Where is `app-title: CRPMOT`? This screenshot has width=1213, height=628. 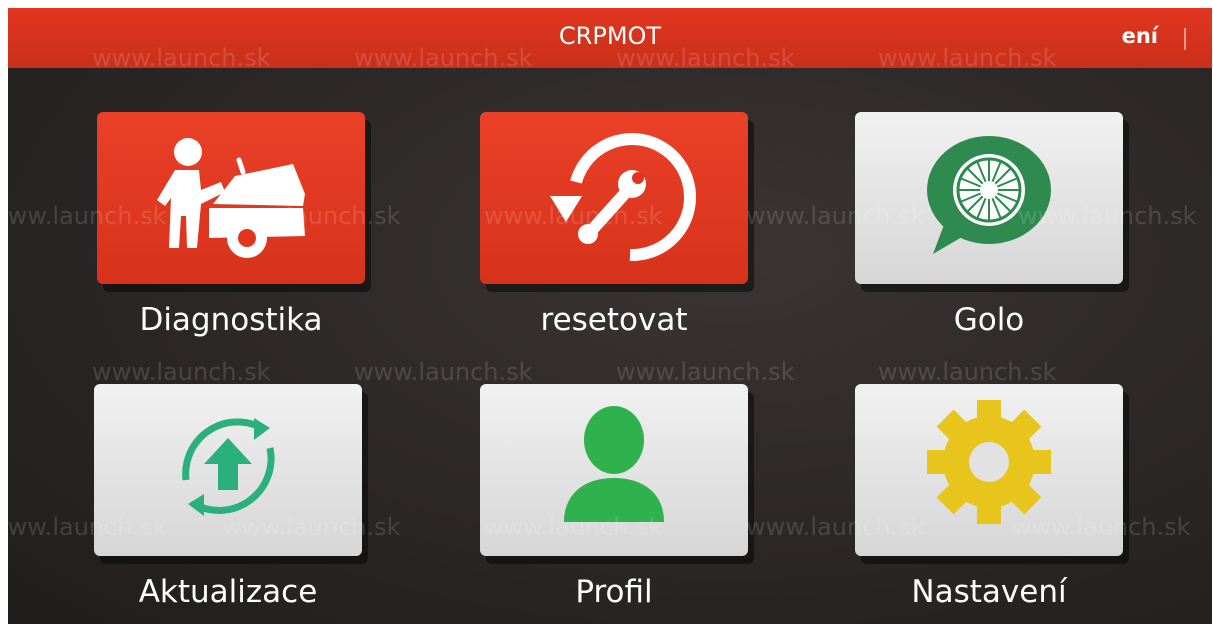 app-title: CRPMOT is located at coordinates (610, 36).